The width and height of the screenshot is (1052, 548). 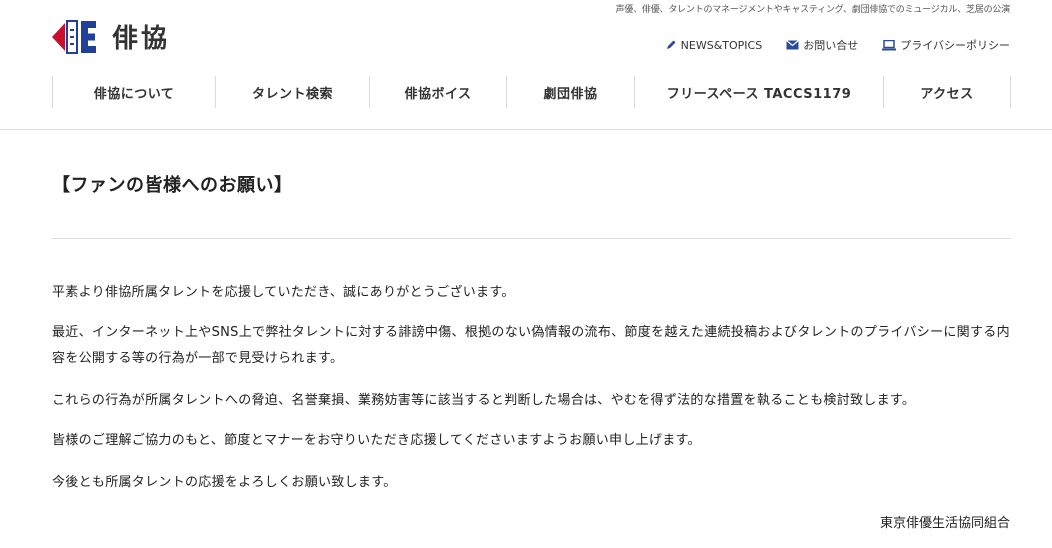 I want to click on nav-item-haikyo-voice: 俳協ボイス, so click(x=438, y=92).